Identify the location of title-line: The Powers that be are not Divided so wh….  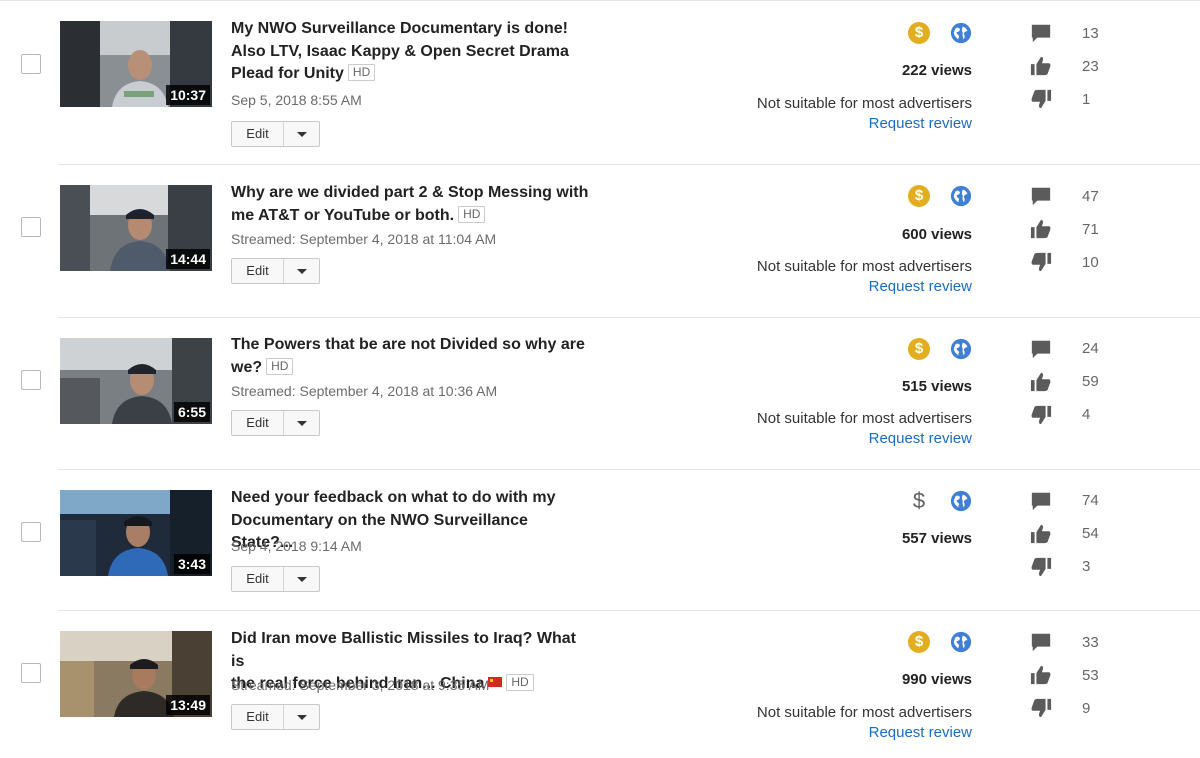
(408, 344).